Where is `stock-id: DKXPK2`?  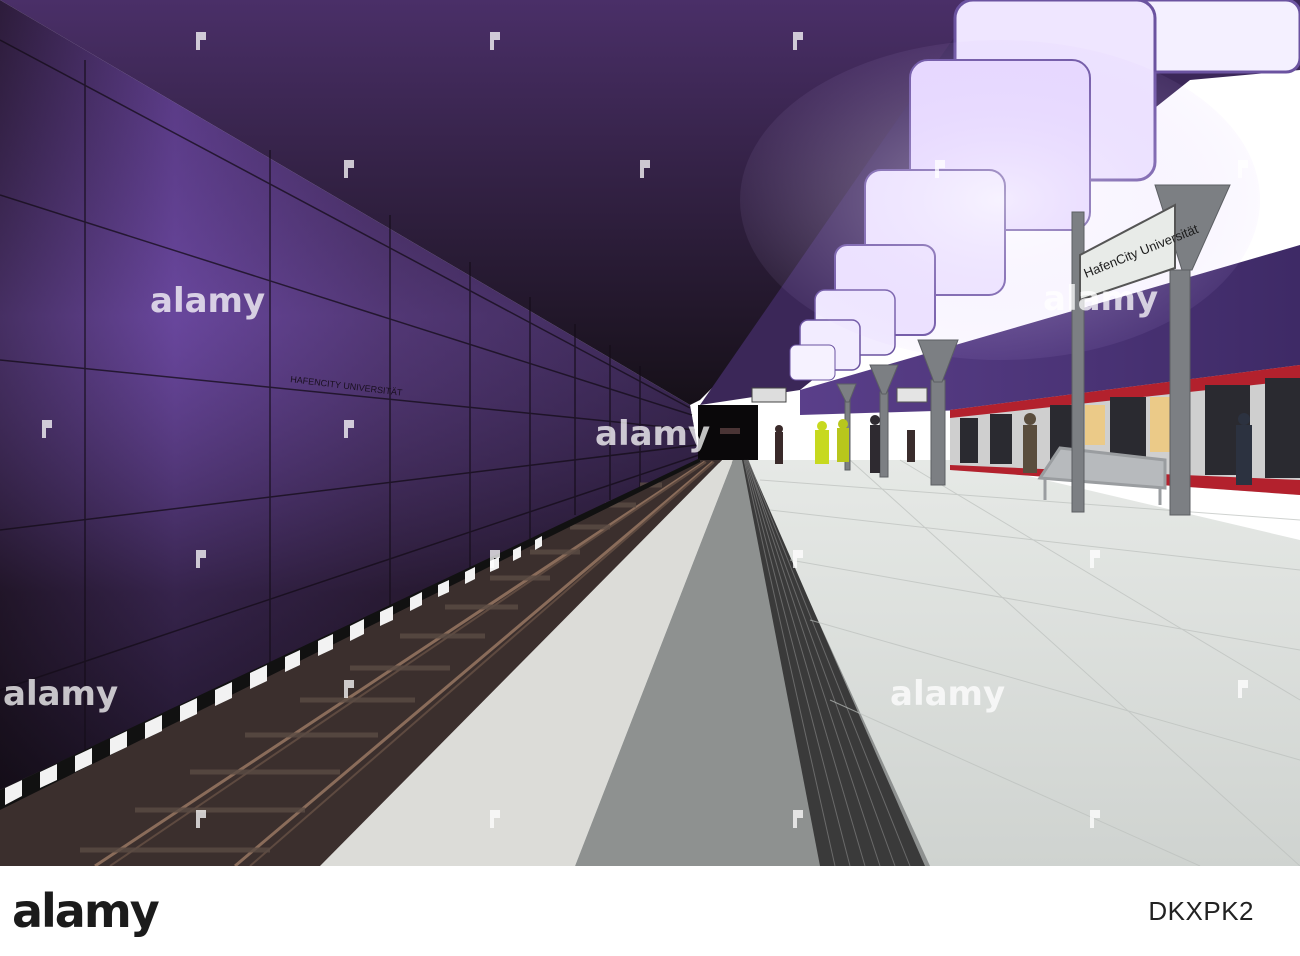
stock-id: DKXPK2 is located at coordinates (1201, 911).